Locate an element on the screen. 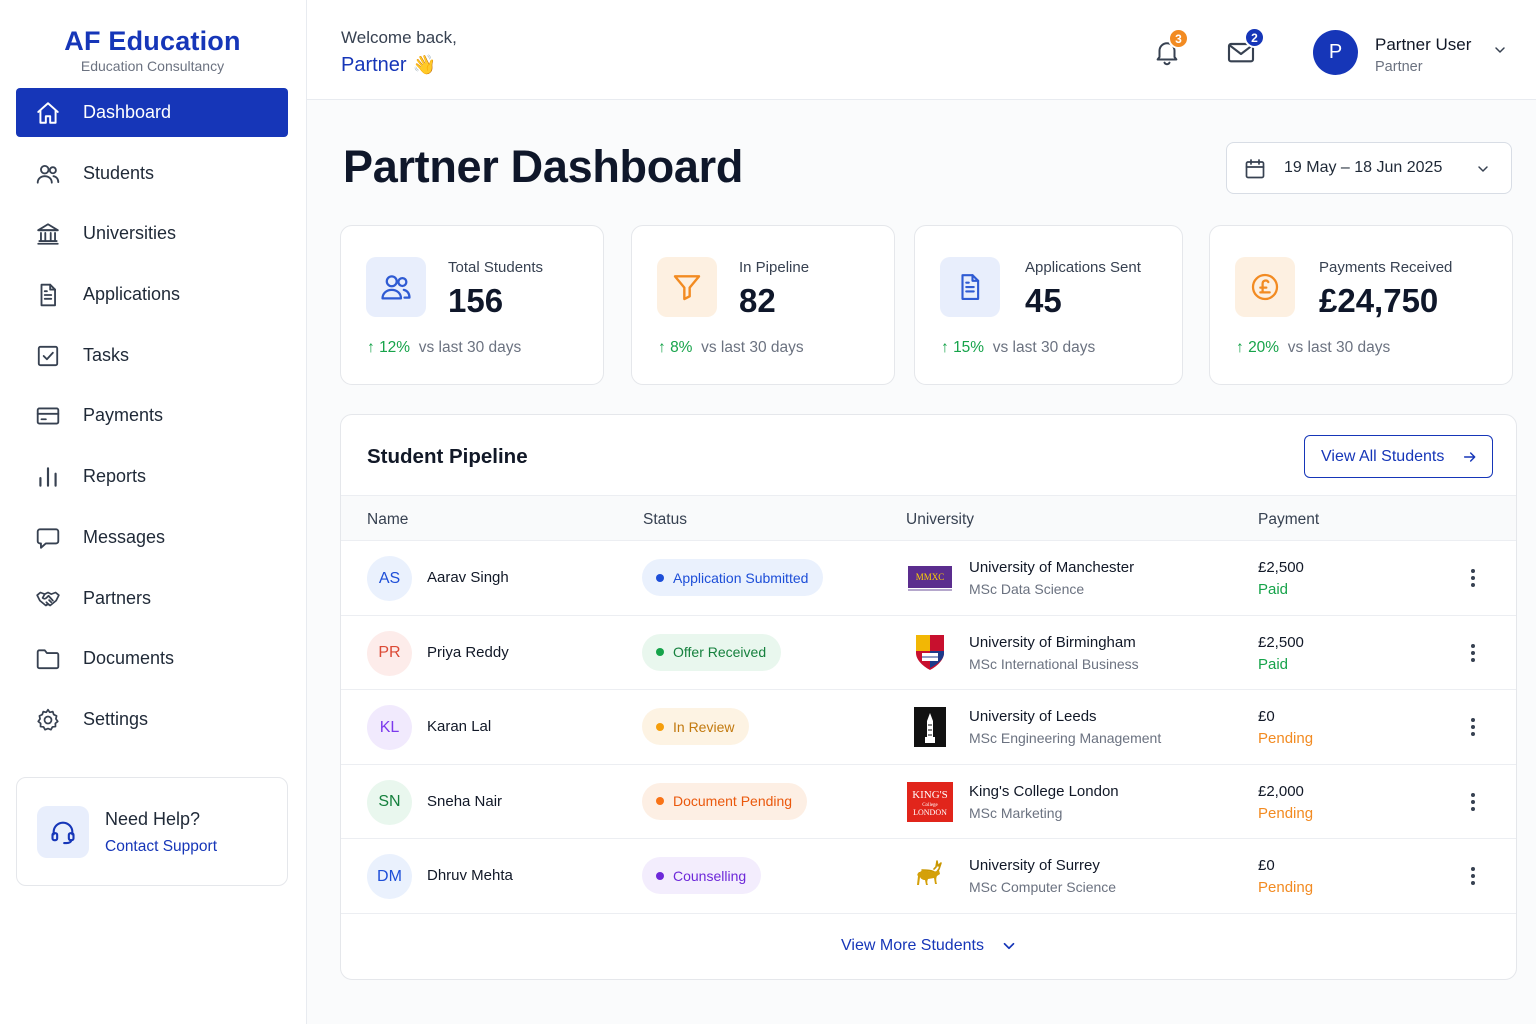  messages-badge: 2 is located at coordinates (1254, 37).